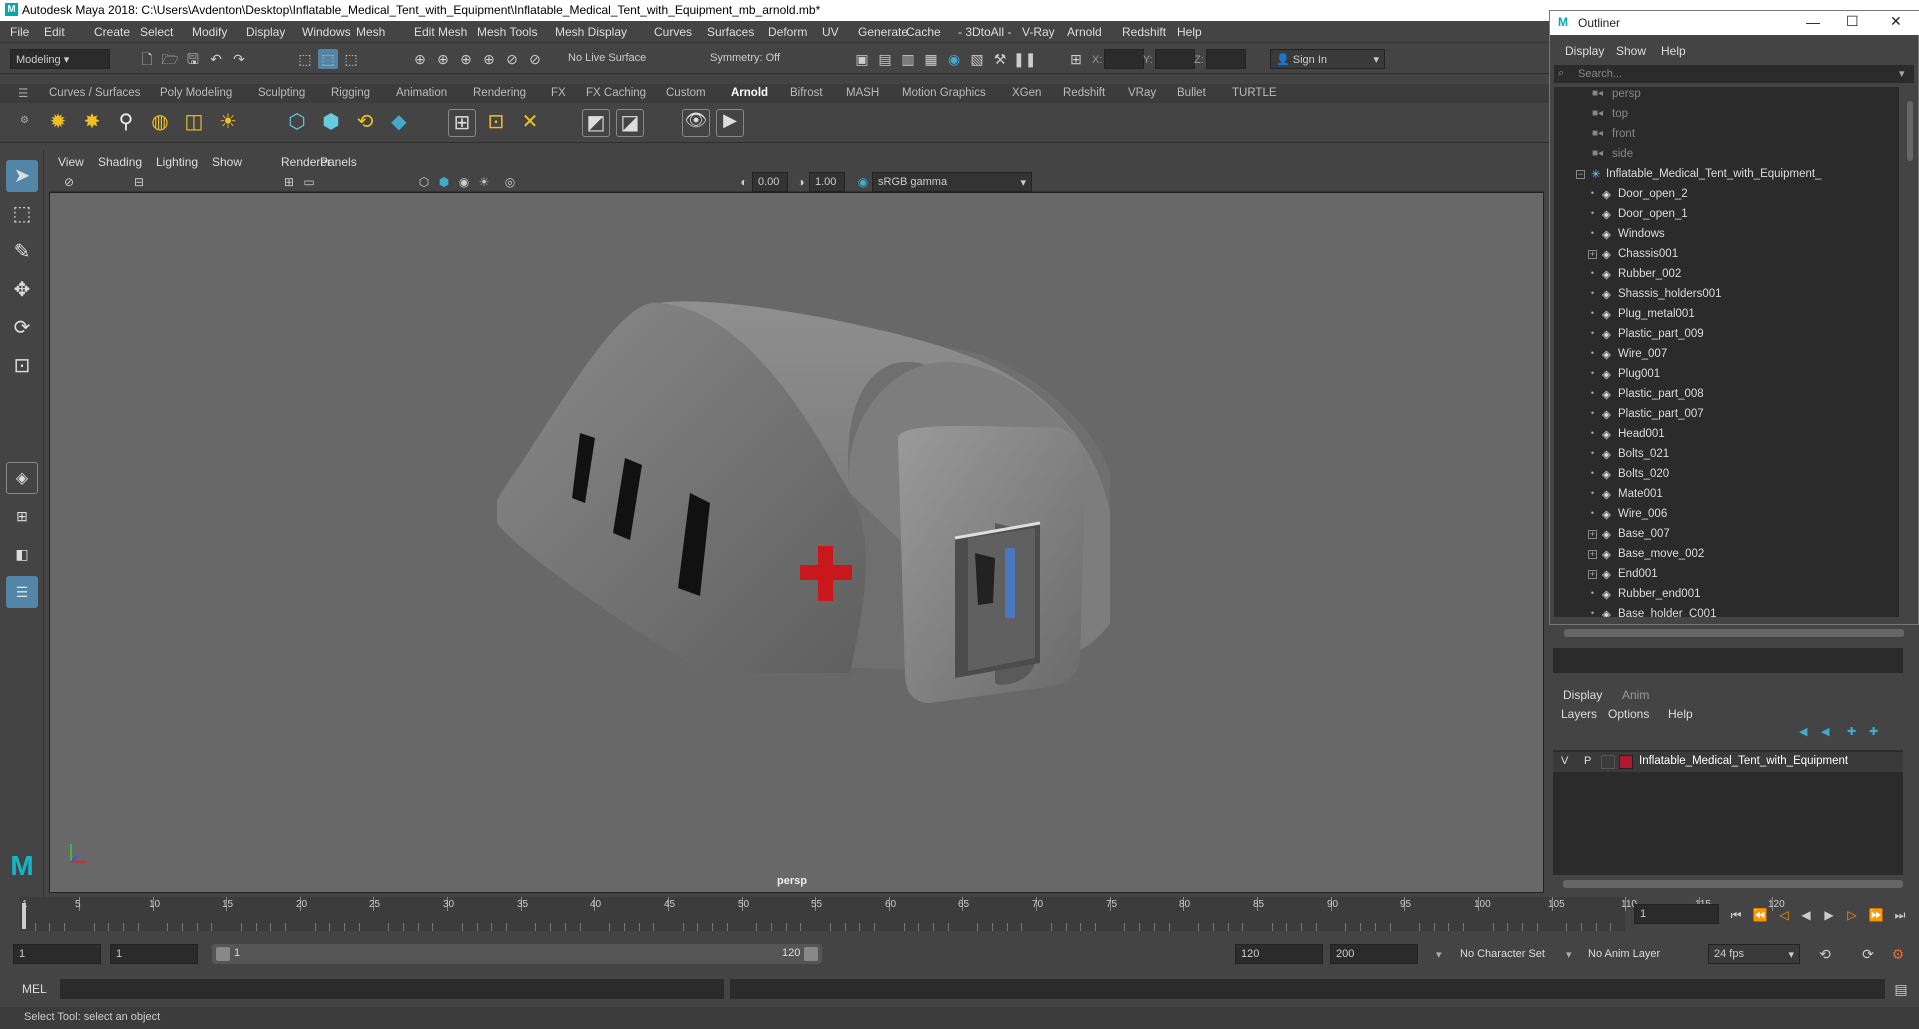 This screenshot has height=1029, width=1919. I want to click on tab-redshift: Redshift, so click(1084, 93).